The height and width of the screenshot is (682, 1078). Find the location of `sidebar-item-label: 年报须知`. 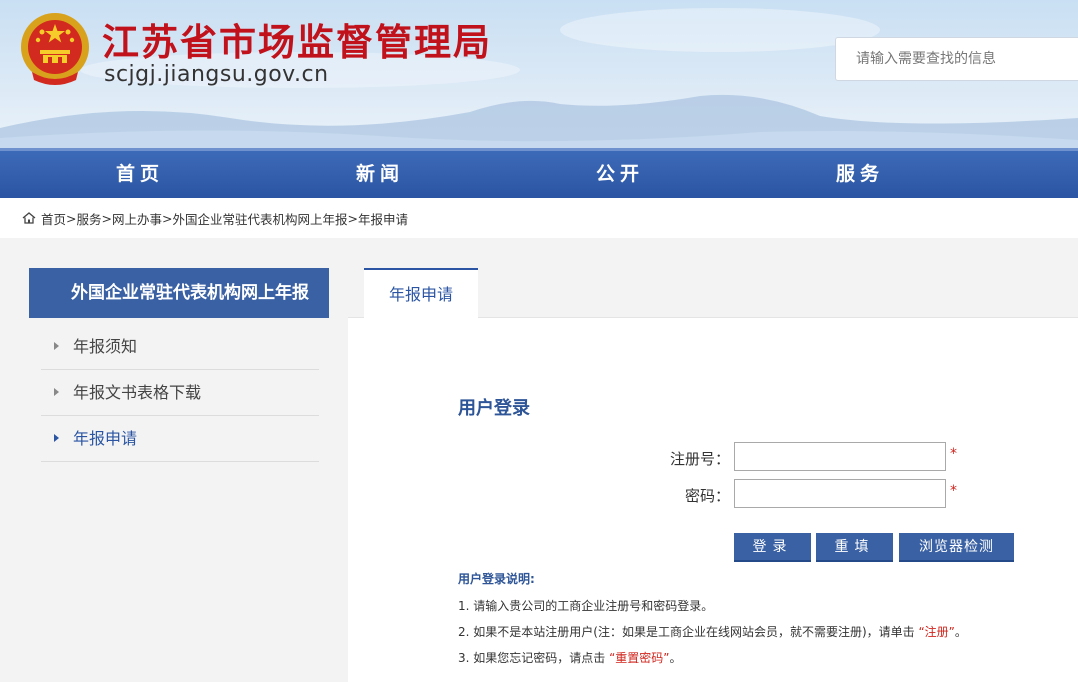

sidebar-item-label: 年报须知 is located at coordinates (105, 346).